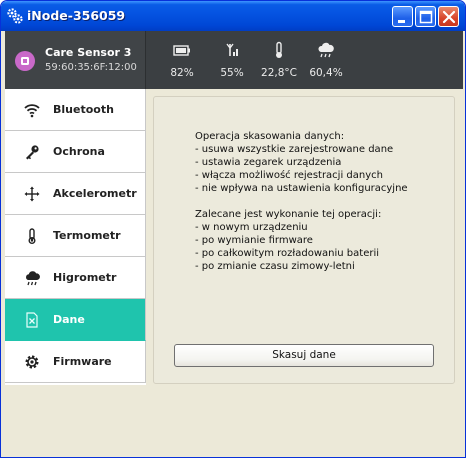 The image size is (466, 458). I want to click on sidebar-item-label: Ochrona, so click(79, 151).